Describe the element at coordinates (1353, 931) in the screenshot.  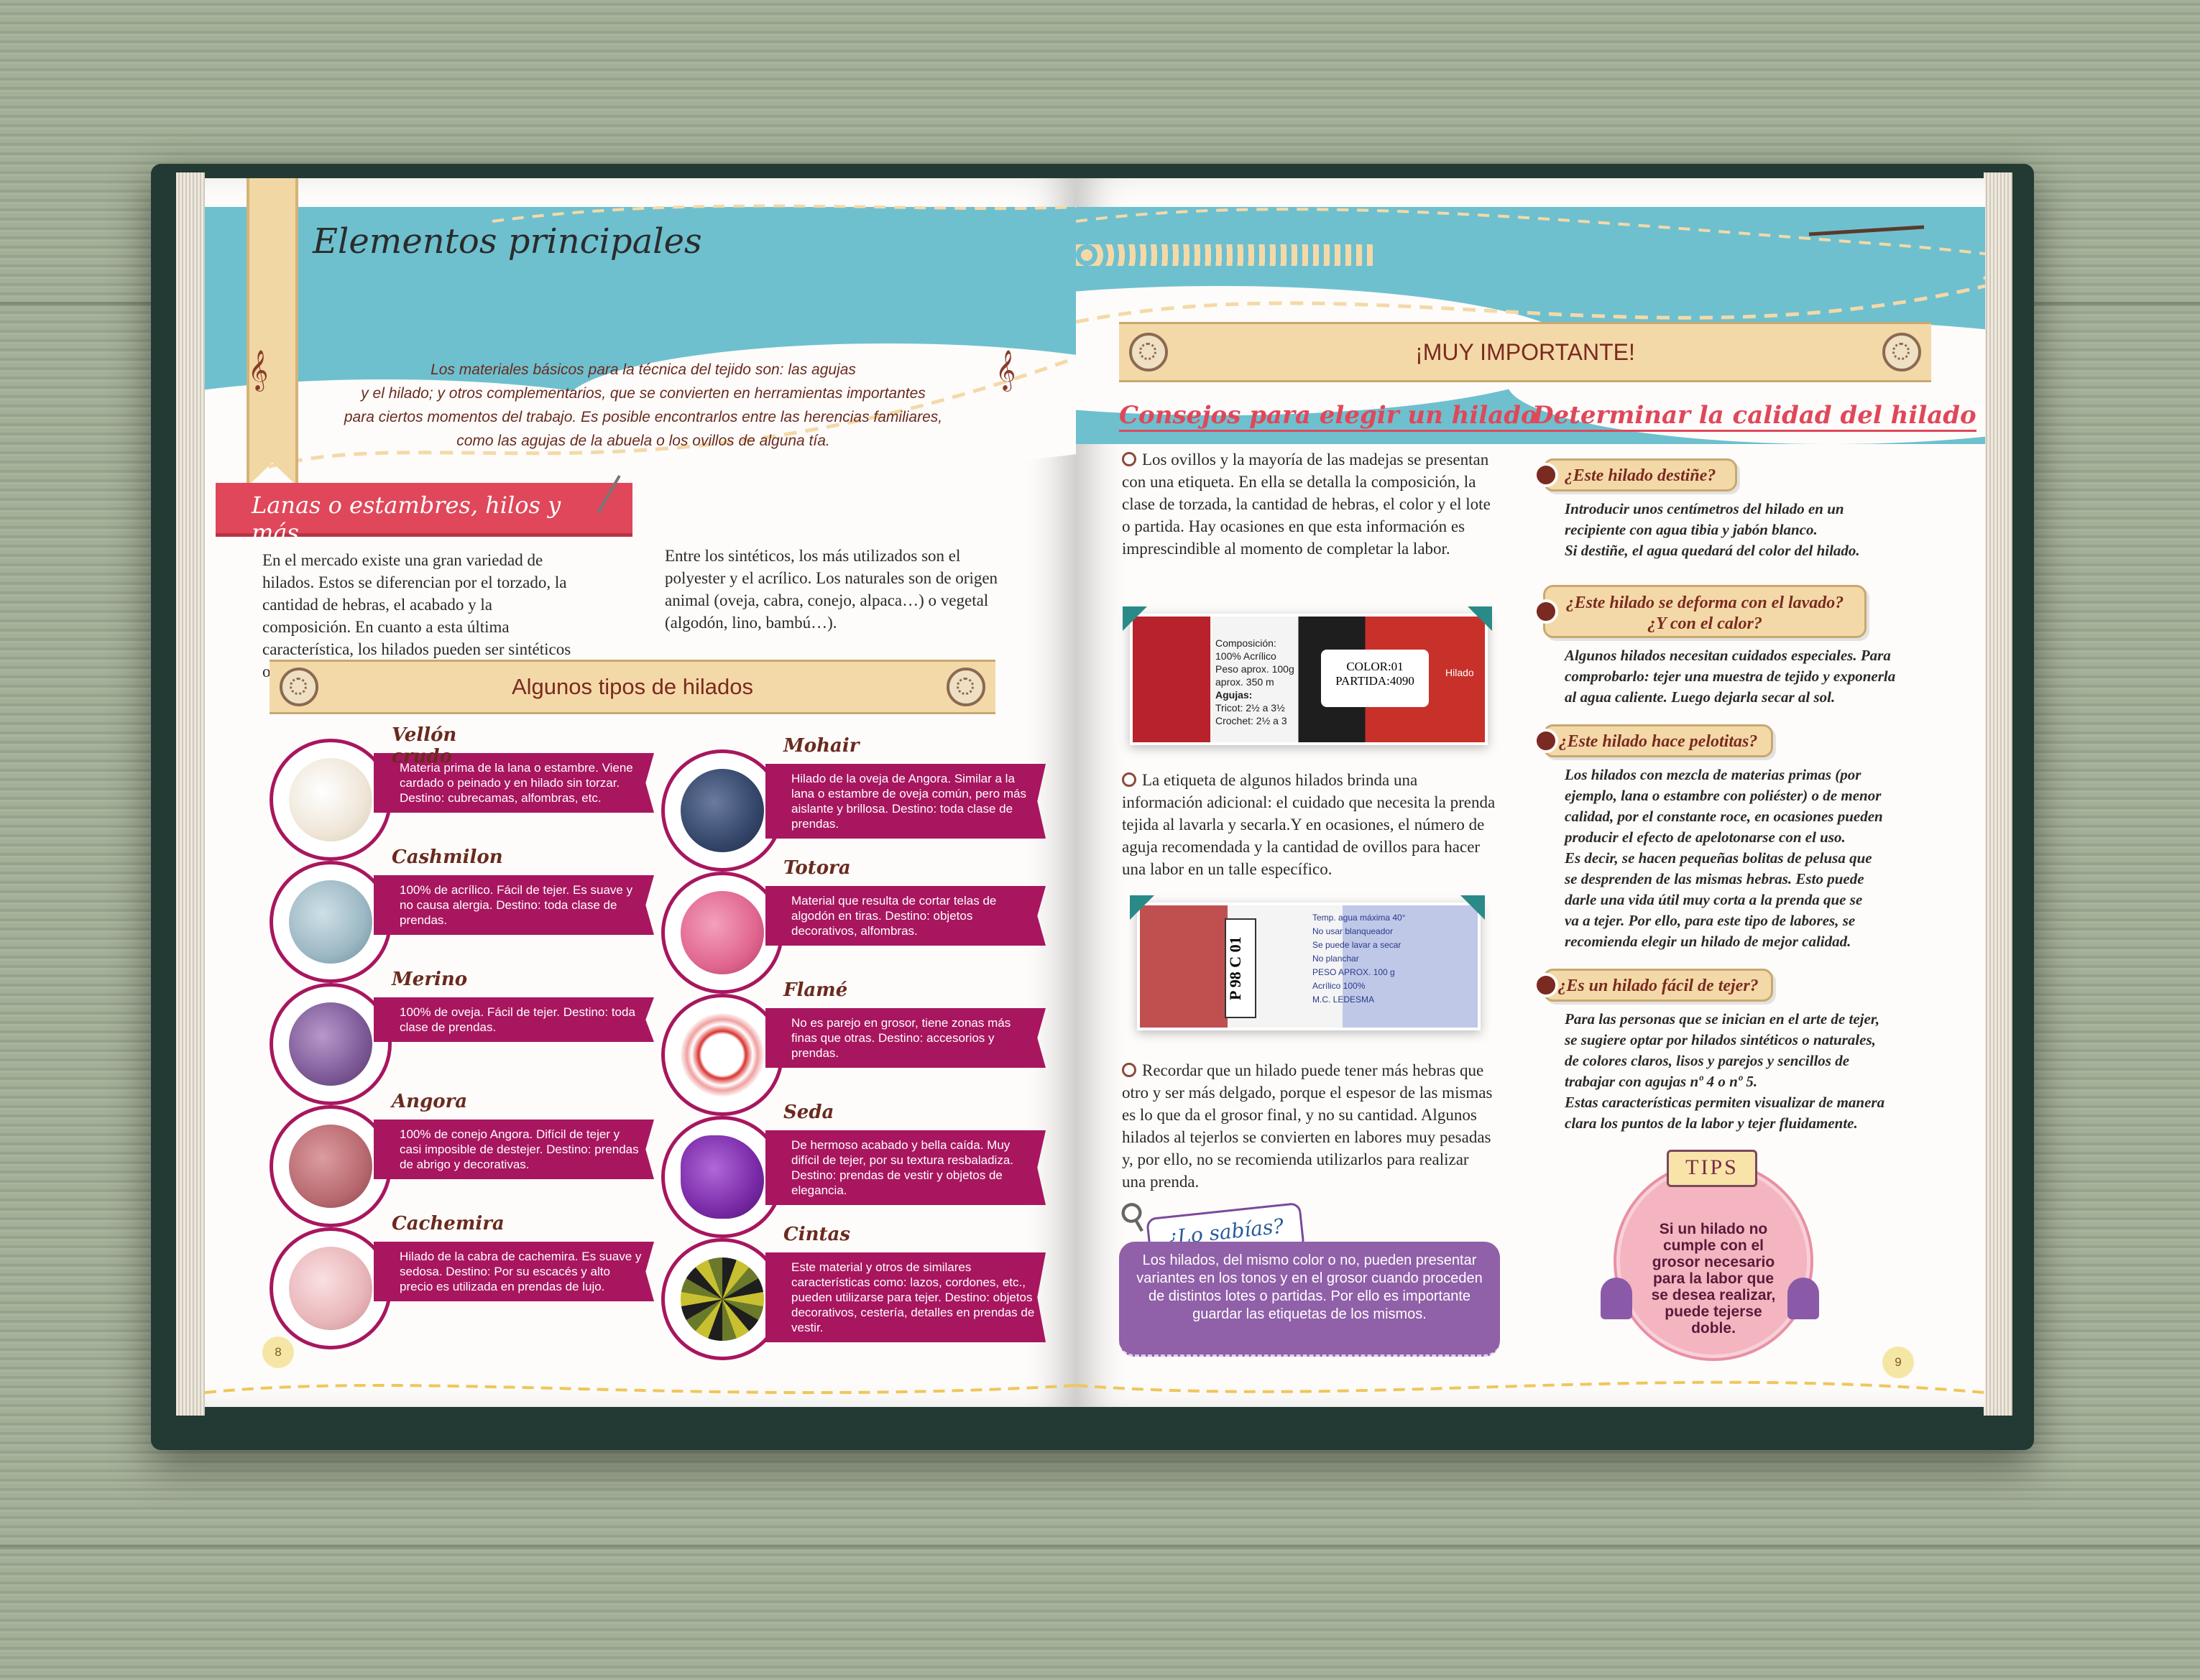
I see `label-line: No usar blanqueador` at that location.